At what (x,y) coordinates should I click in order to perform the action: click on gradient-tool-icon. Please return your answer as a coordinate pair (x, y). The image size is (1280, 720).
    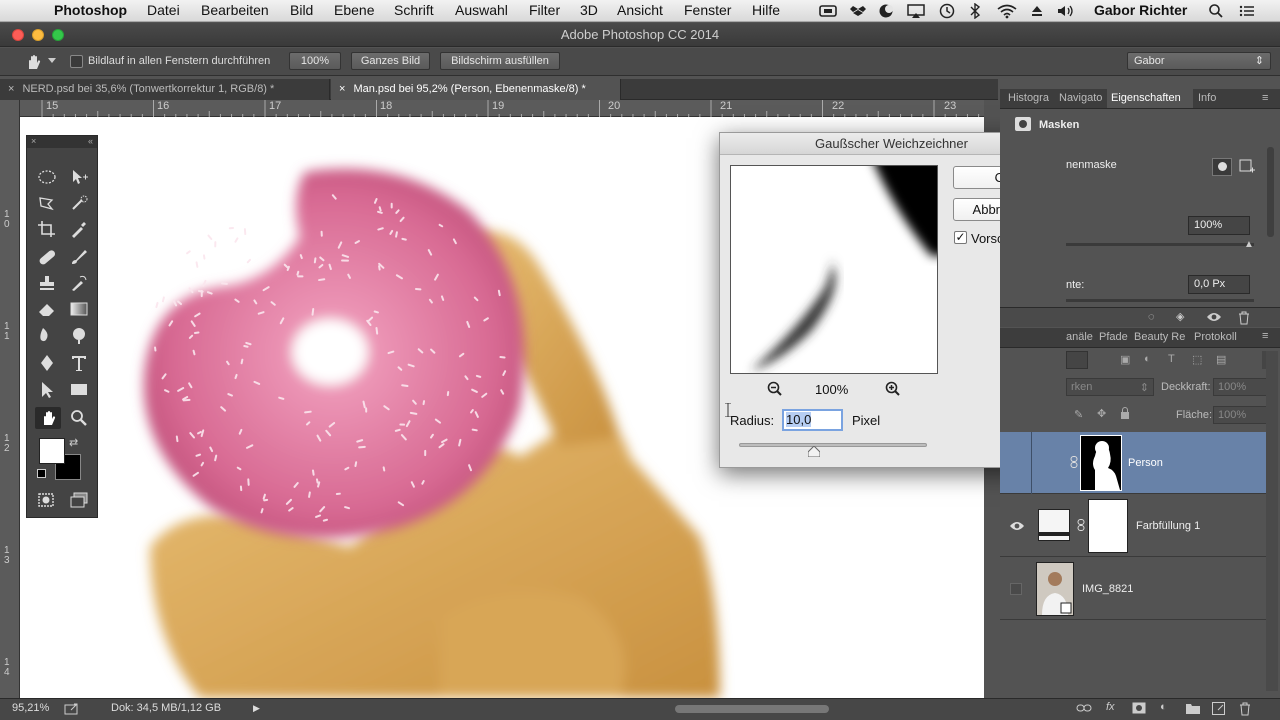
    Looking at the image, I should click on (79, 309).